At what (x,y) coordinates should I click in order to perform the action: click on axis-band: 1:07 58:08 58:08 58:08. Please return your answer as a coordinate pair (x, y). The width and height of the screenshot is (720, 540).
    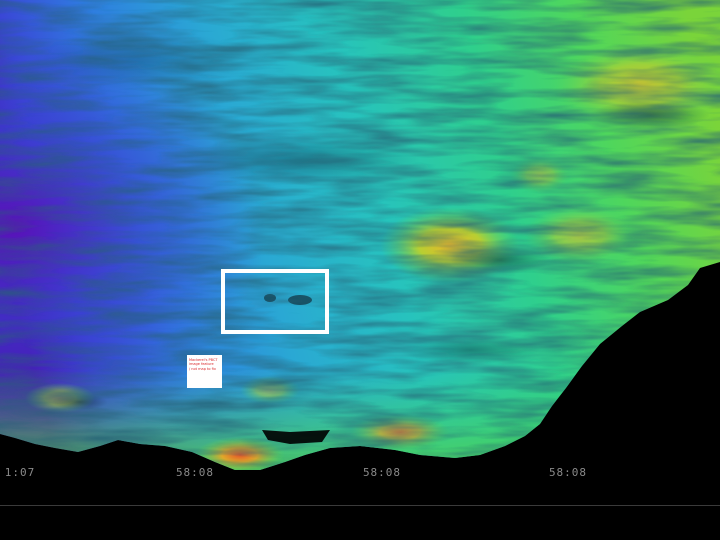
    Looking at the image, I should click on (360, 484).